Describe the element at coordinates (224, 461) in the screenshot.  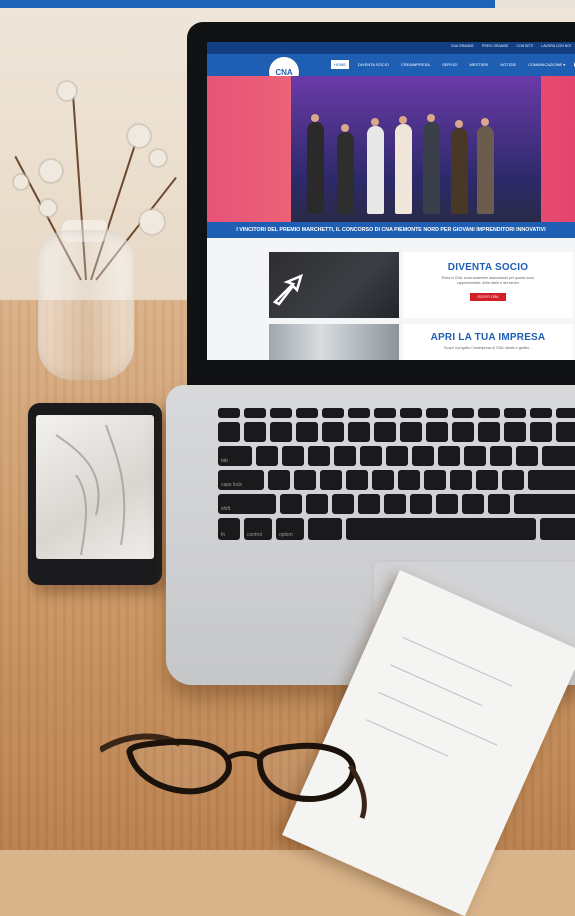
I see `key-label: tab` at that location.